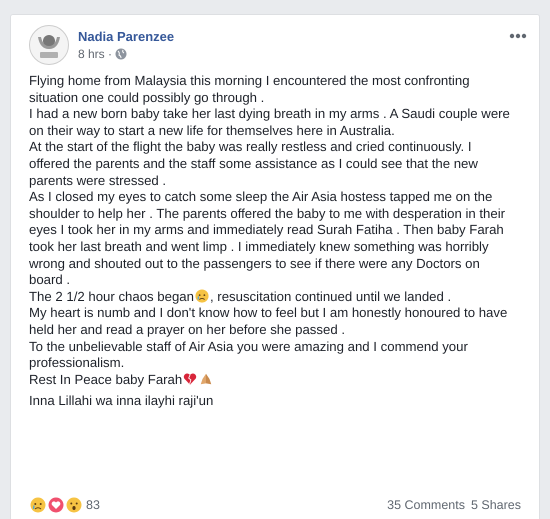  Describe the element at coordinates (253, 163) in the screenshot. I see `post-text: At the start of the flight the baby was really restless and cried continuously. I offered the parents and the staff some assistance as I could see that the new parents were stressed .` at that location.